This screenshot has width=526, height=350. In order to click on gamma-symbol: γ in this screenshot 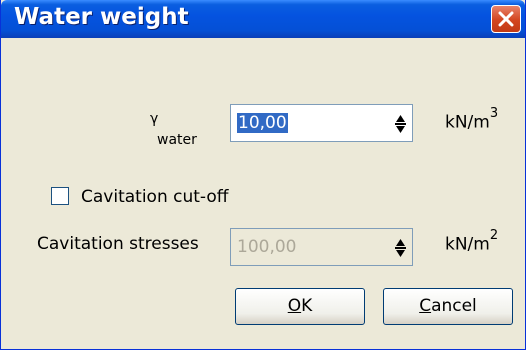, I will do `click(154, 119)`.